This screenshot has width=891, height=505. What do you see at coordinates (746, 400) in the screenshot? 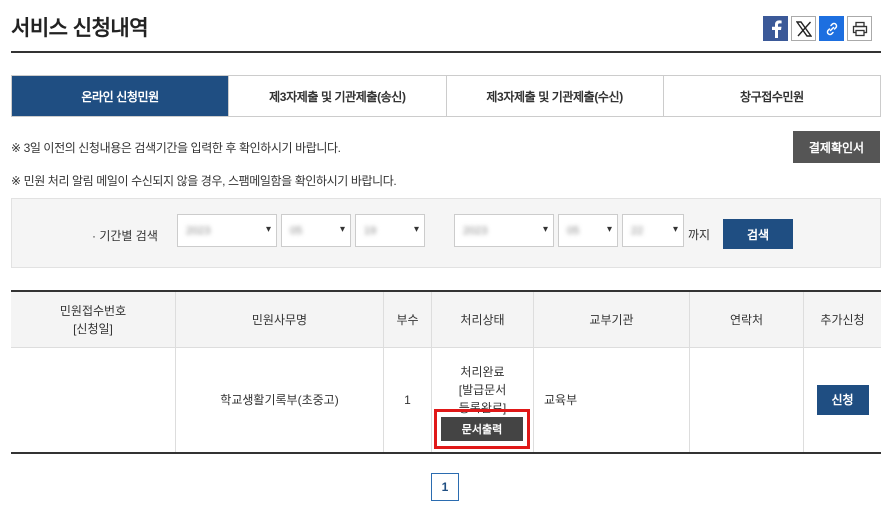
I see `contact-cell` at bounding box center [746, 400].